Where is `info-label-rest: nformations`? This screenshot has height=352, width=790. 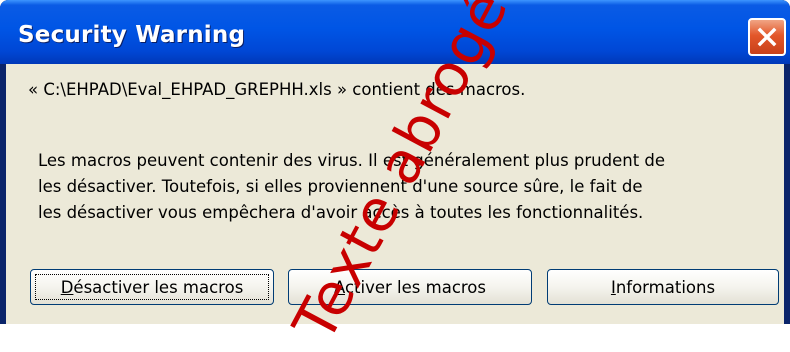
info-label-rest: nformations is located at coordinates (665, 287).